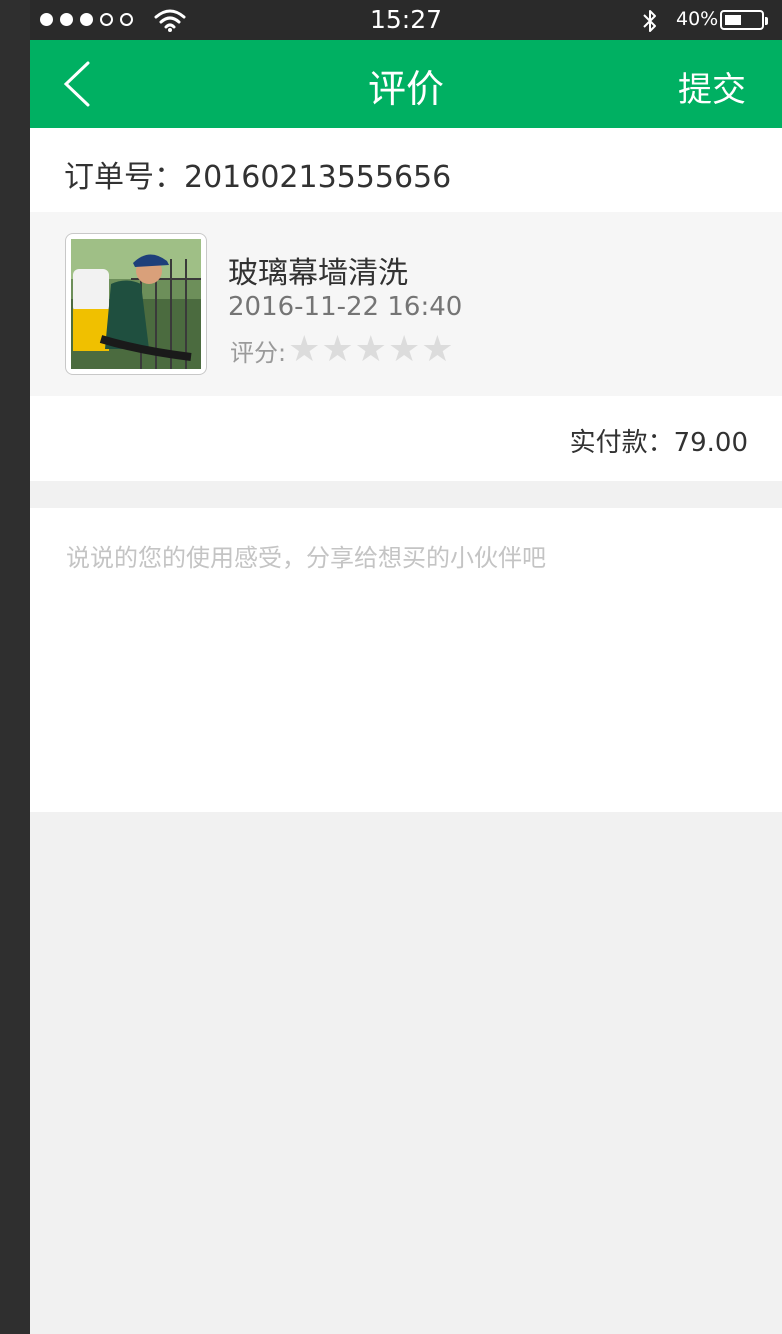 The width and height of the screenshot is (782, 1334). I want to click on product-card: 玻璃幕墙清洗 2016-11-22 16:40 评分: ★ ★ ★ ★ ★, so click(406, 304).